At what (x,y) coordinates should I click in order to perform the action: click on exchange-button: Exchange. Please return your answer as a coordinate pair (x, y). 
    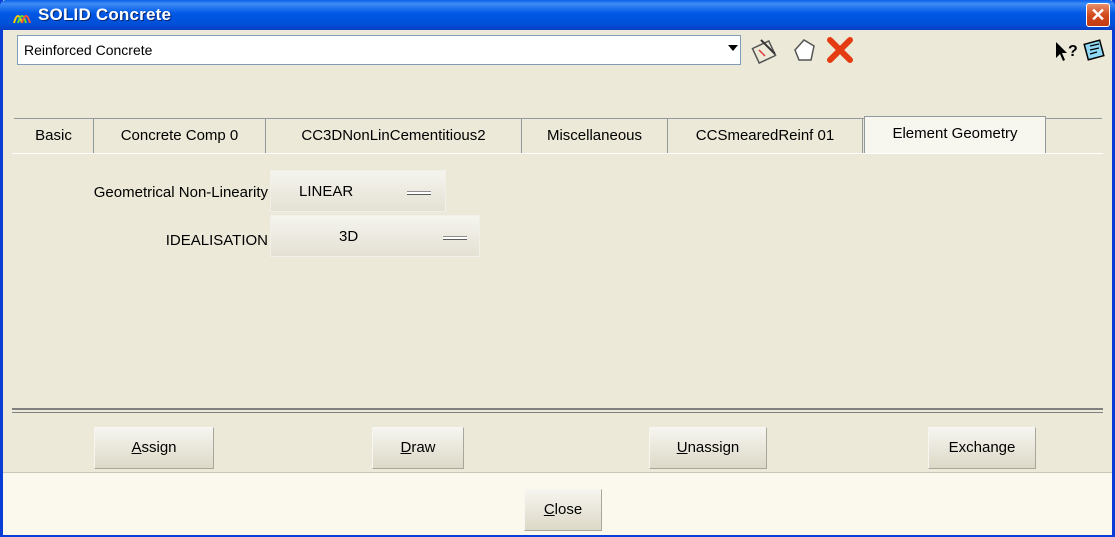
    Looking at the image, I should click on (982, 448).